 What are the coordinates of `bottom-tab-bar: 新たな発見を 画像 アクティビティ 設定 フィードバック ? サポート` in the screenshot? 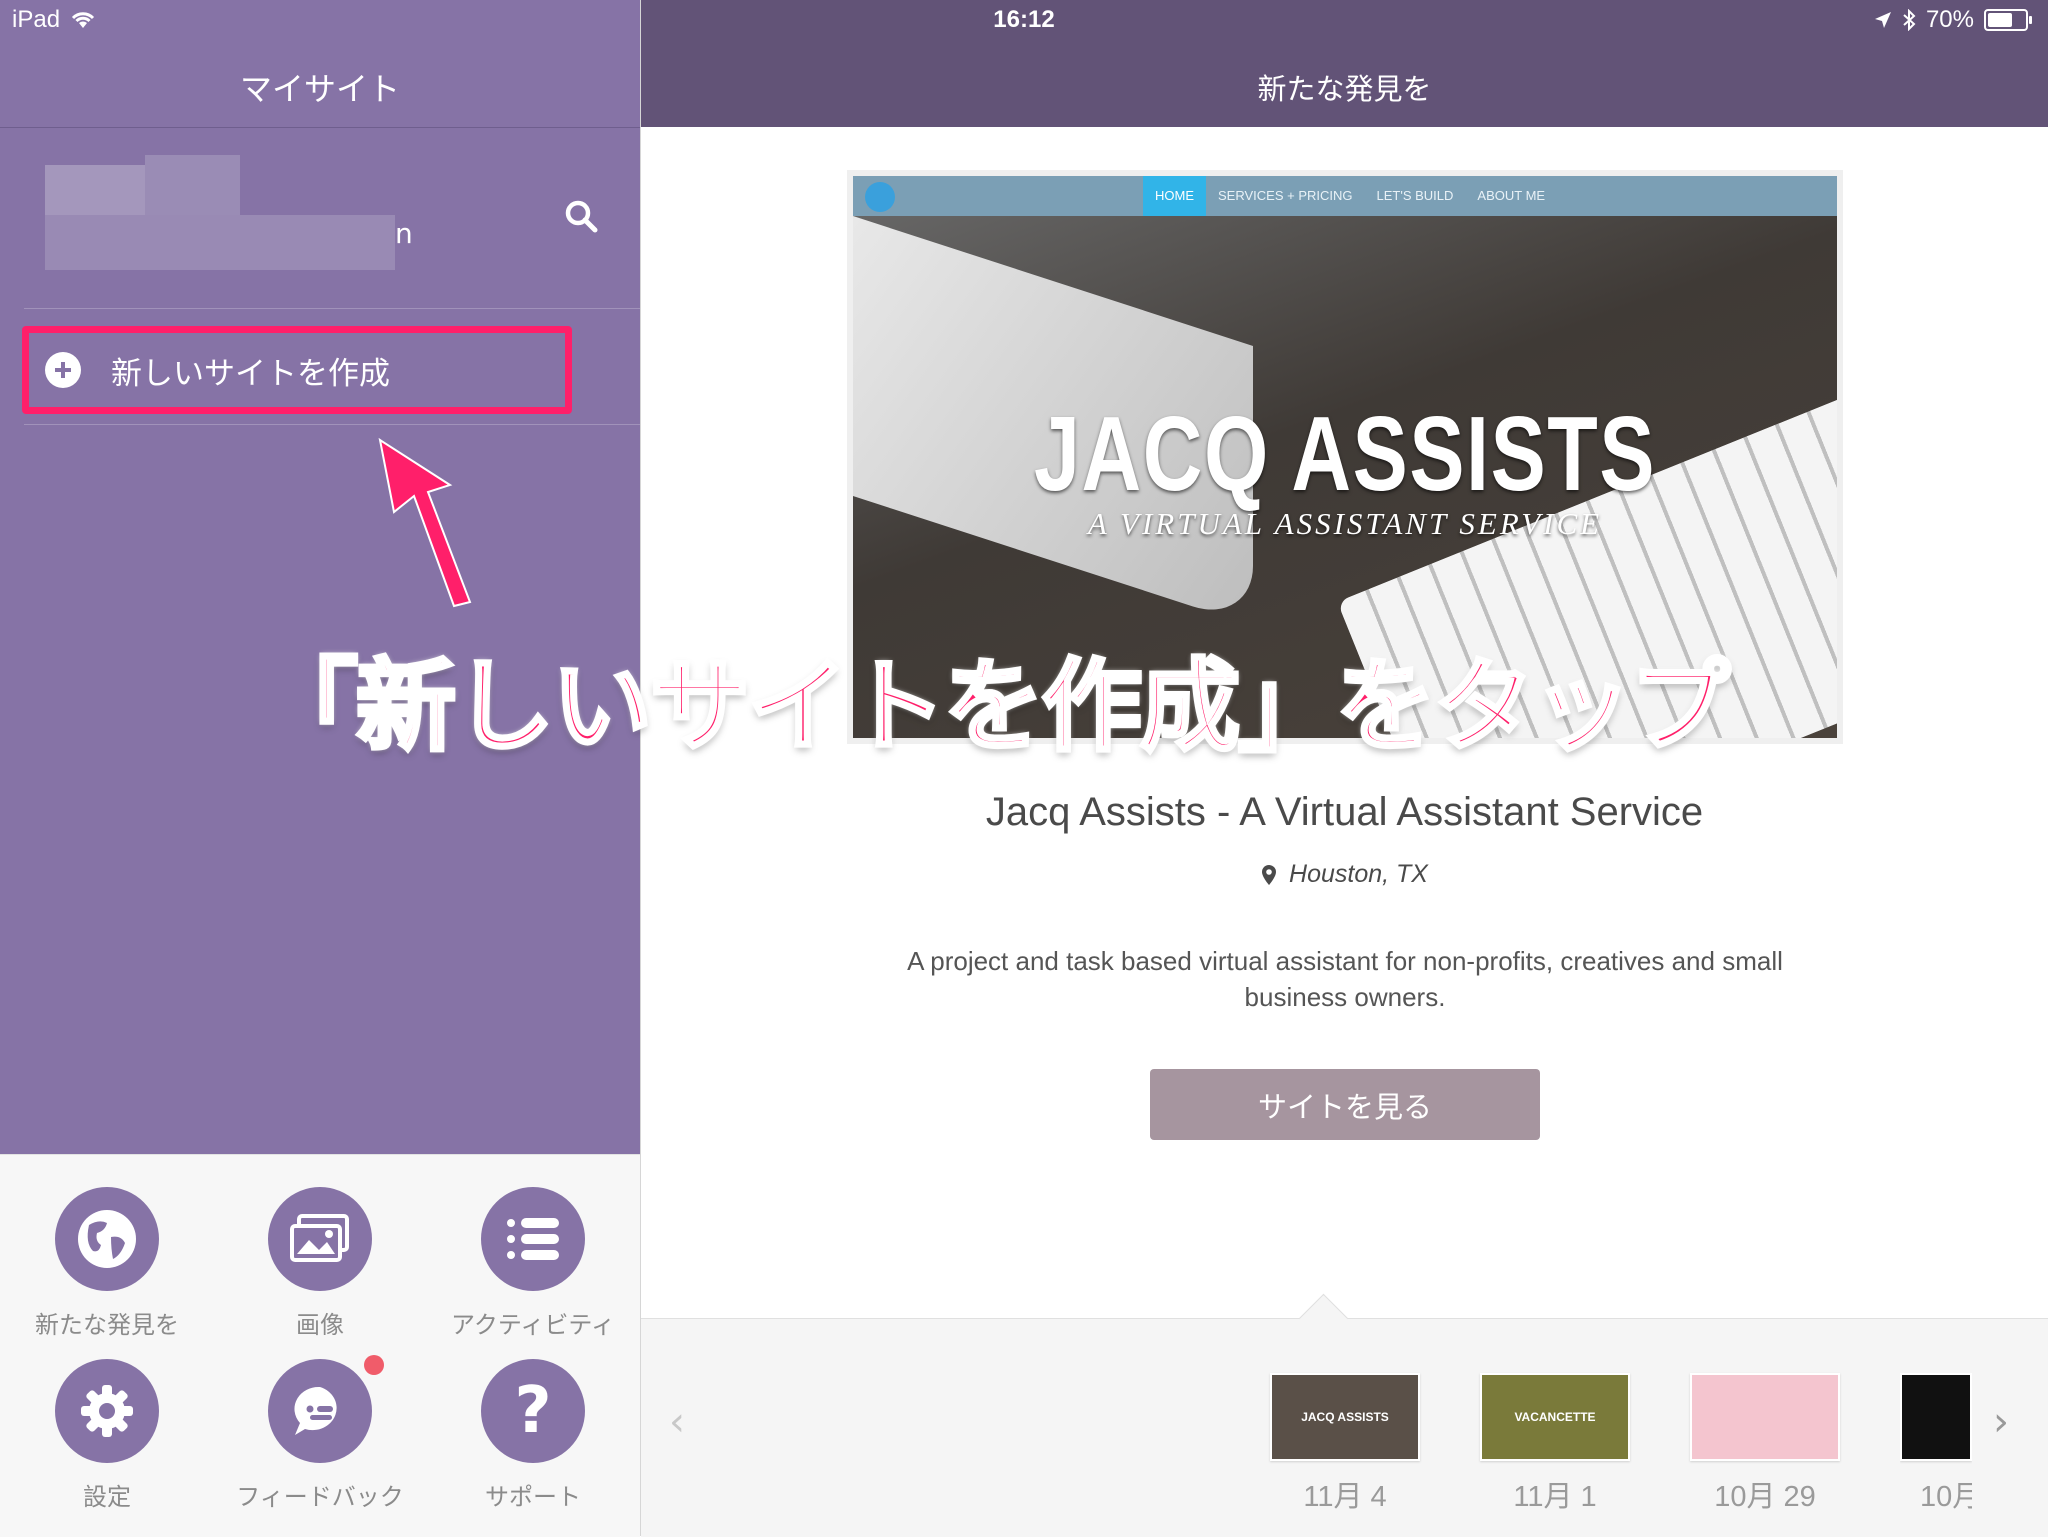 It's located at (320, 1345).